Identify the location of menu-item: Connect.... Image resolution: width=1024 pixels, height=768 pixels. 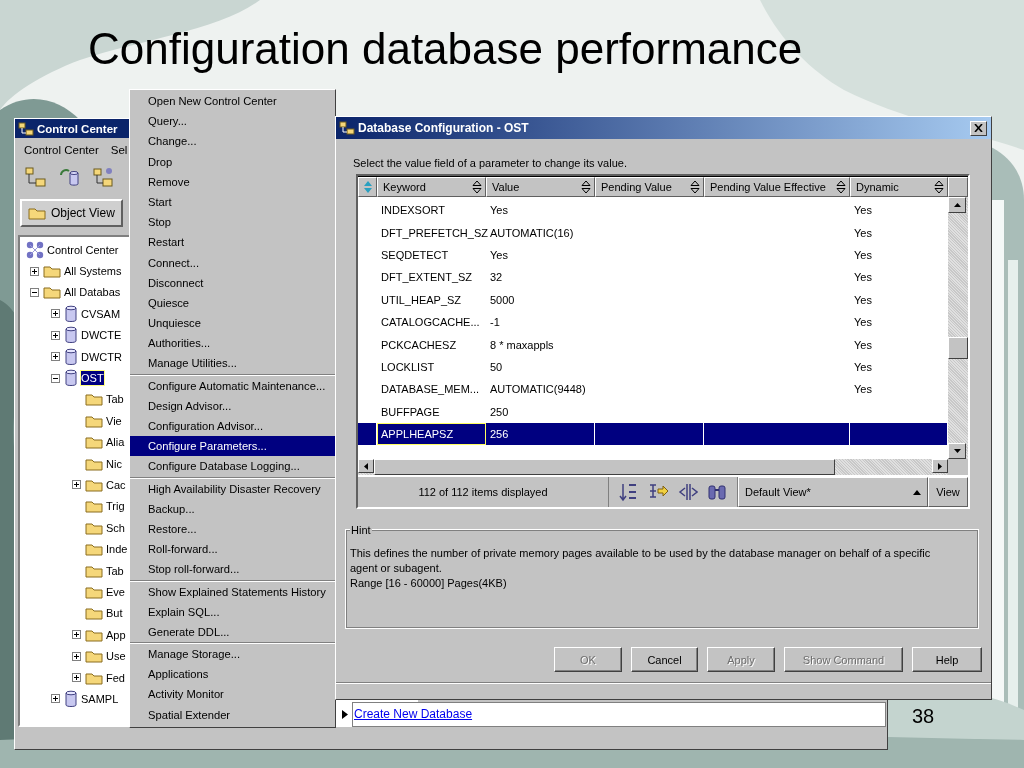
(232, 262).